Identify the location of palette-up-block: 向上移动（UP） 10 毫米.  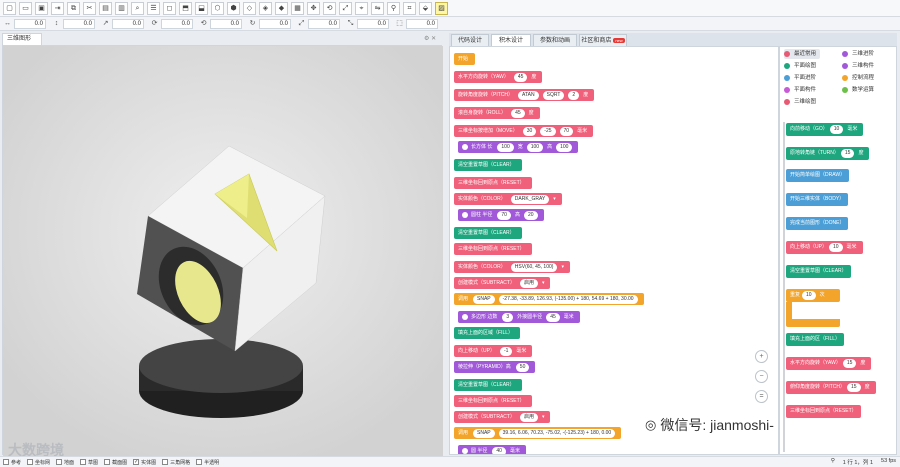
(824, 247).